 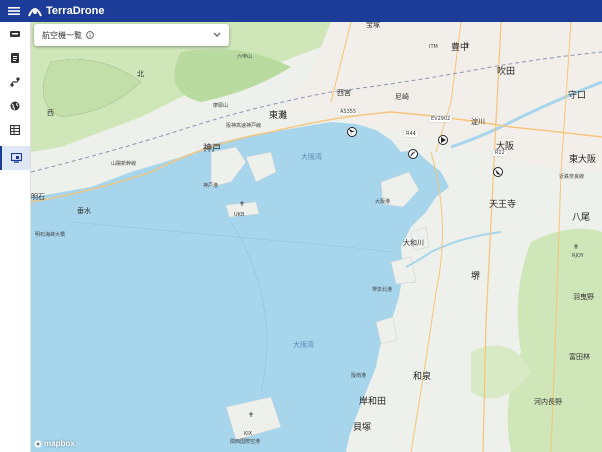 What do you see at coordinates (348, 112) in the screenshot?
I see `drone-label-as355: AS355` at bounding box center [348, 112].